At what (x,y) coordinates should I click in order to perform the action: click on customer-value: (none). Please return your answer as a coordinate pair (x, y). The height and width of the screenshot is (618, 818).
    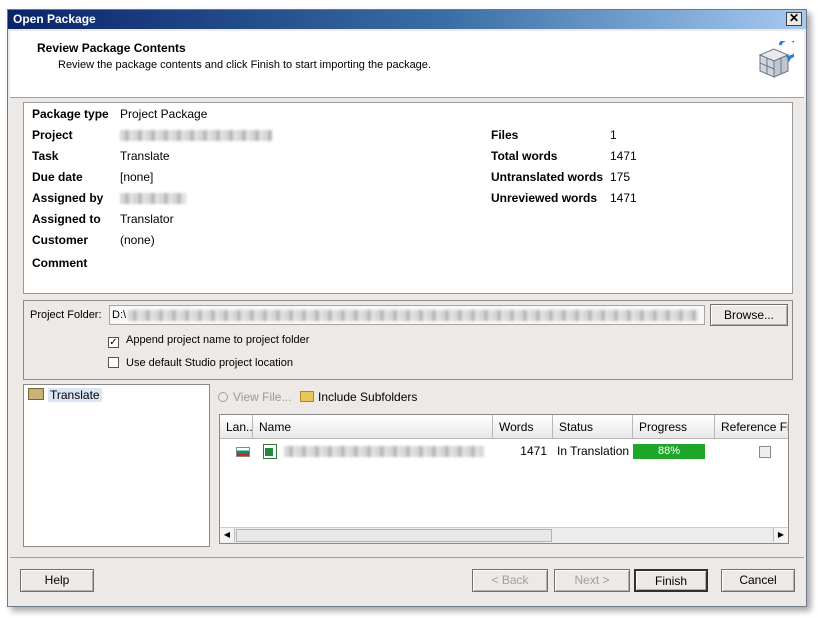
    Looking at the image, I should click on (137, 240).